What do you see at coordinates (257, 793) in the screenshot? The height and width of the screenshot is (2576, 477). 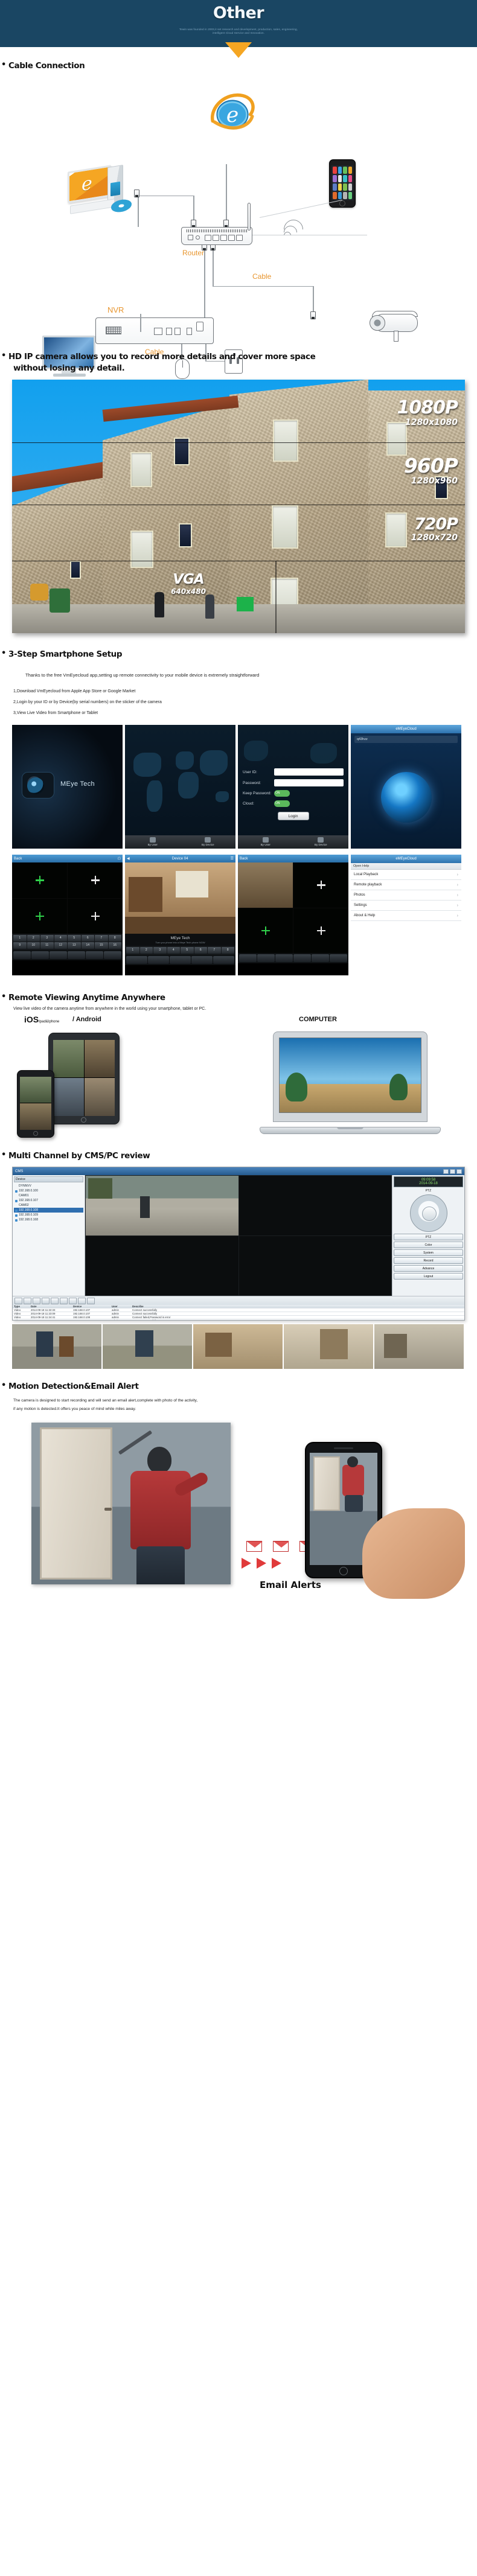 I see `login-label-keeppassword: Keep Password:` at bounding box center [257, 793].